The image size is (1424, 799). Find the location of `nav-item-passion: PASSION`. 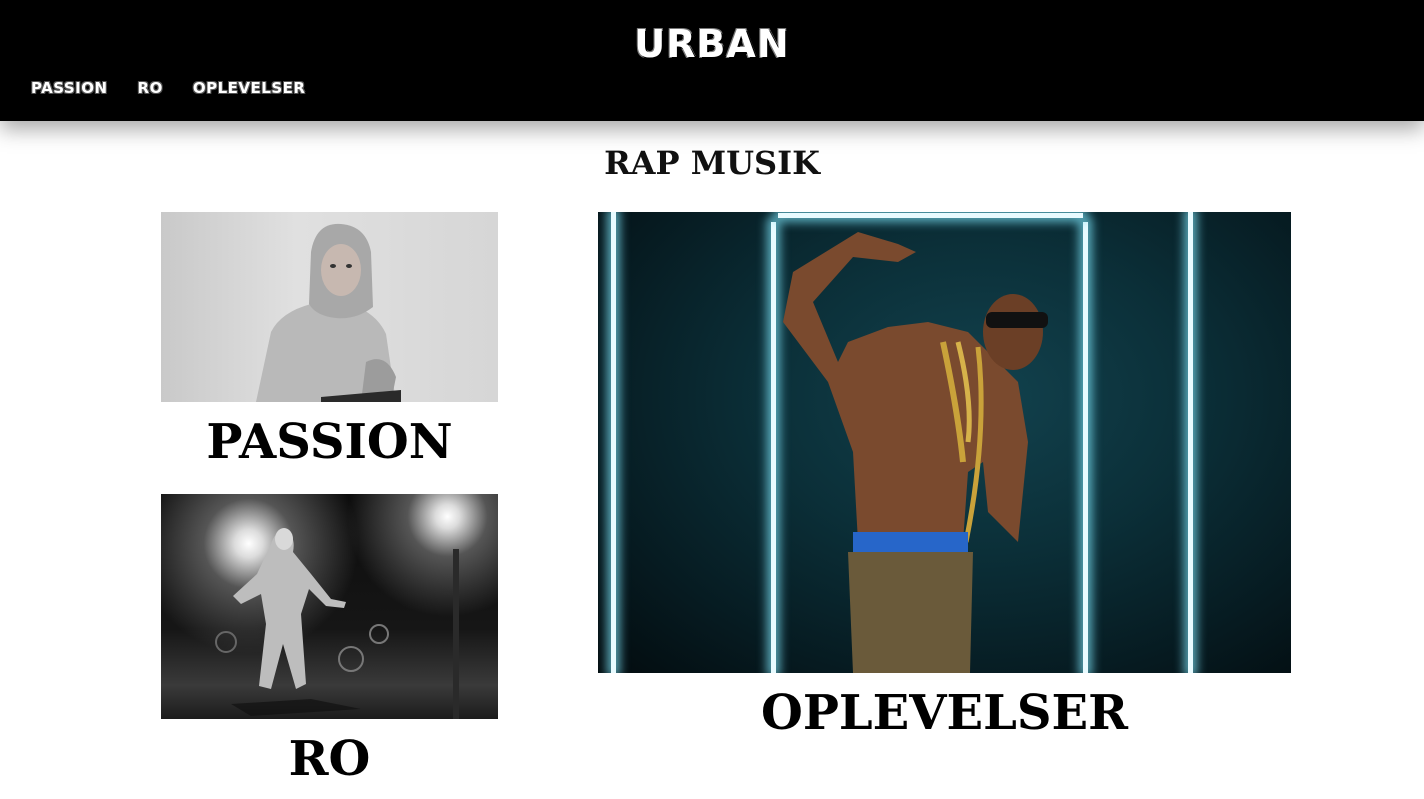

nav-item-passion: PASSION is located at coordinates (69, 87).